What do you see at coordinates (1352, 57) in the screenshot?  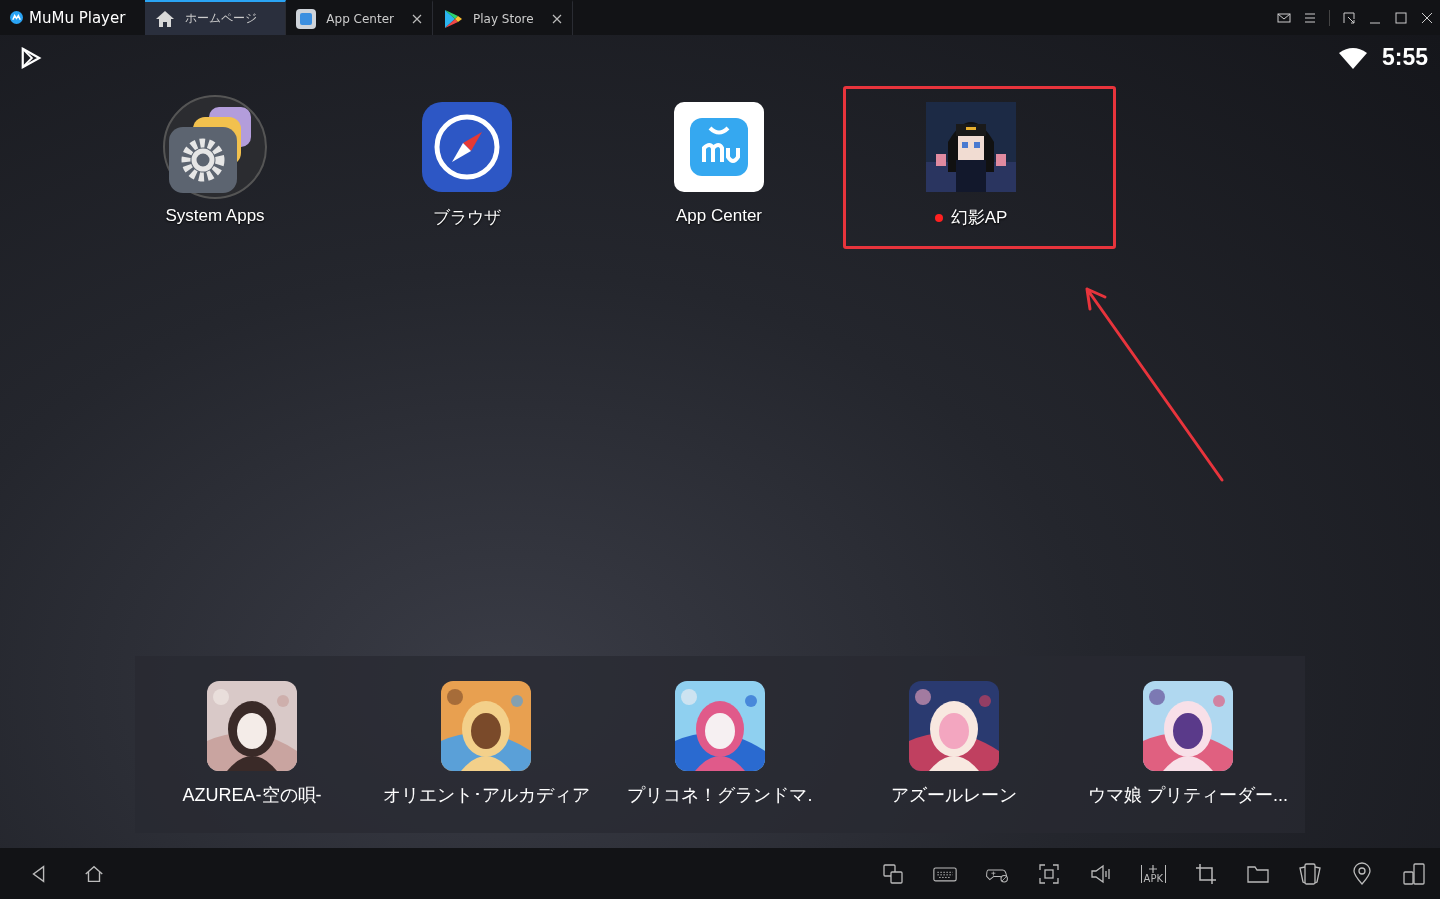 I see `wifi-icon` at bounding box center [1352, 57].